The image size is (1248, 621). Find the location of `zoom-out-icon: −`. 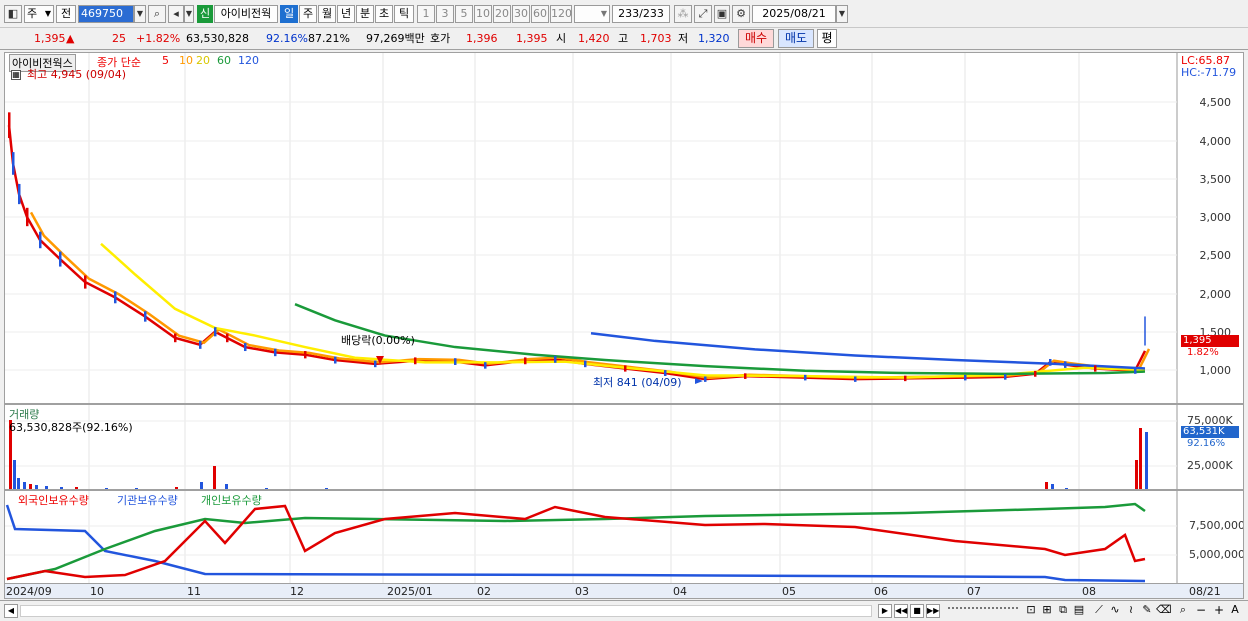

zoom-out-icon: − is located at coordinates (1201, 611).